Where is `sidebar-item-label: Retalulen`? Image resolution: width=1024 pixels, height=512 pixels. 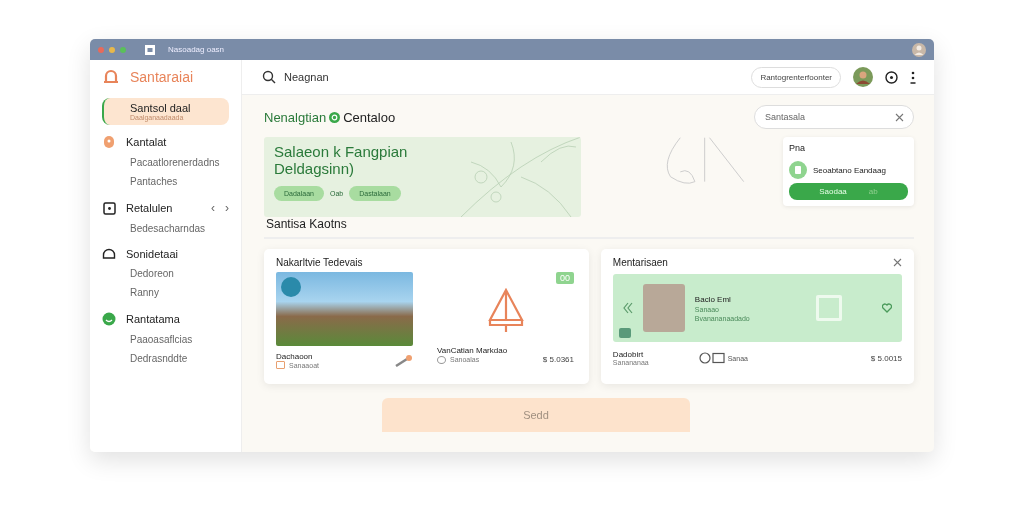
sidebar-item-label: Retalulen is located at coordinates (149, 208).